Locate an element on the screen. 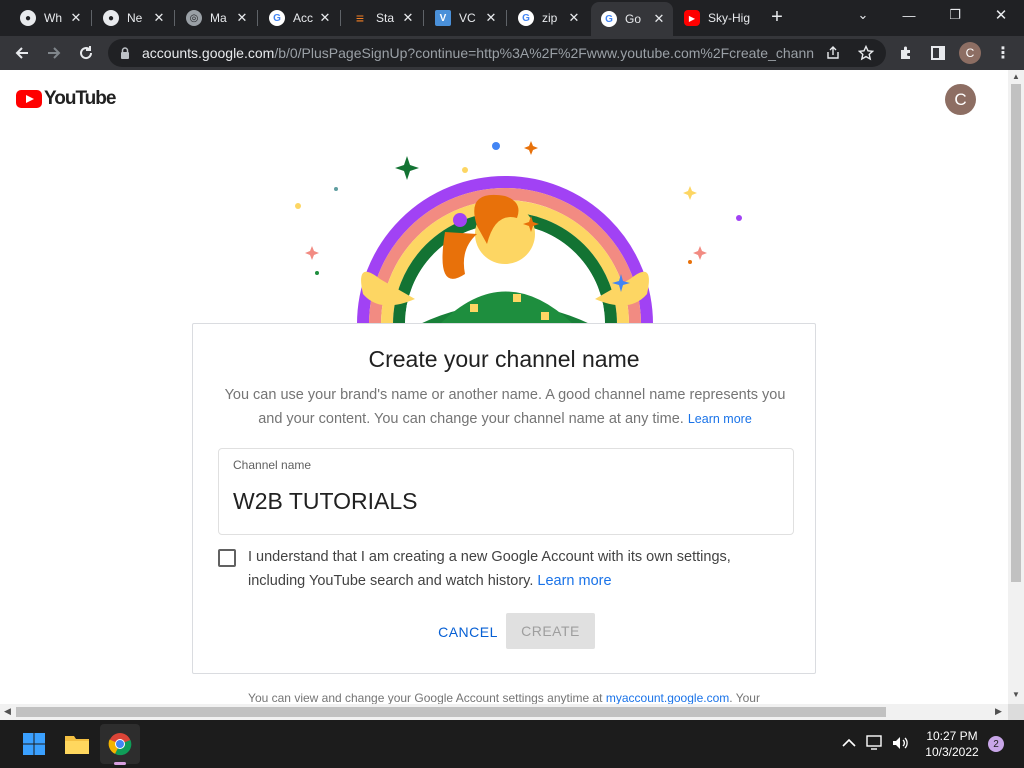 This screenshot has width=1024, height=768. scroll-right-icon: ▶ is located at coordinates (998, 711).